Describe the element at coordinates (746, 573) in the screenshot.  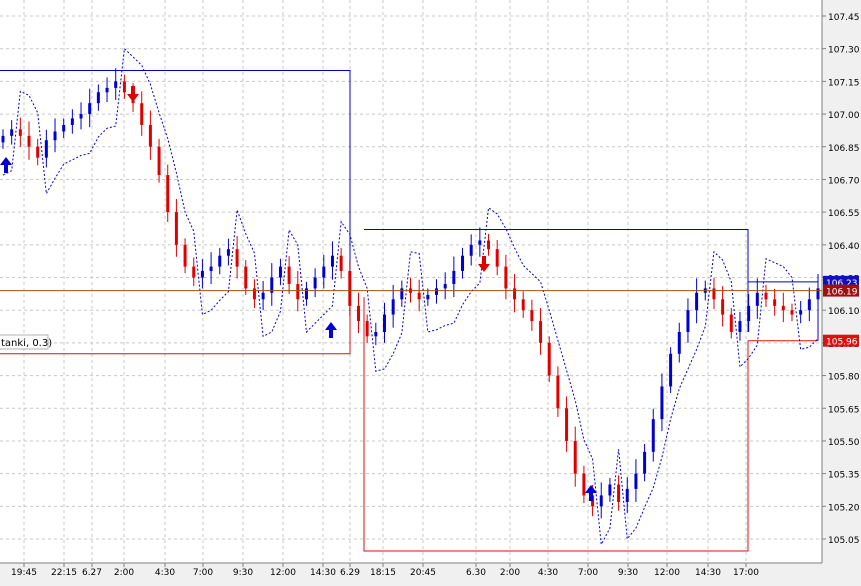
I see `x-tick-label: 17:00` at that location.